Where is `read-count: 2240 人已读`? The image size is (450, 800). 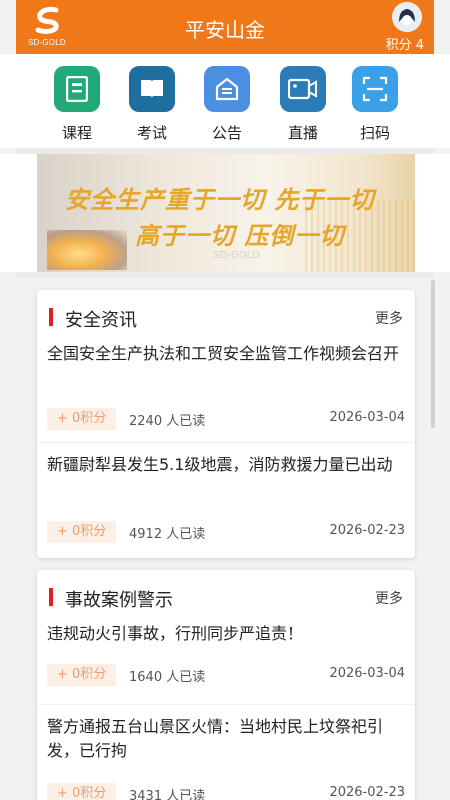
read-count: 2240 人已读 is located at coordinates (167, 421).